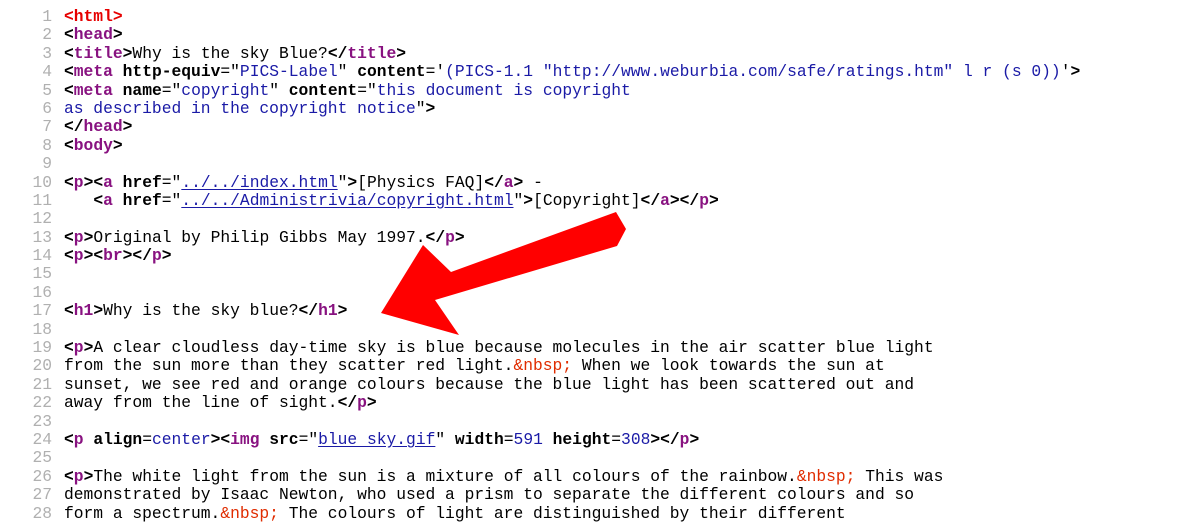 This screenshot has height=527, width=1200. I want to click on line-number: 5, so click(47, 90).